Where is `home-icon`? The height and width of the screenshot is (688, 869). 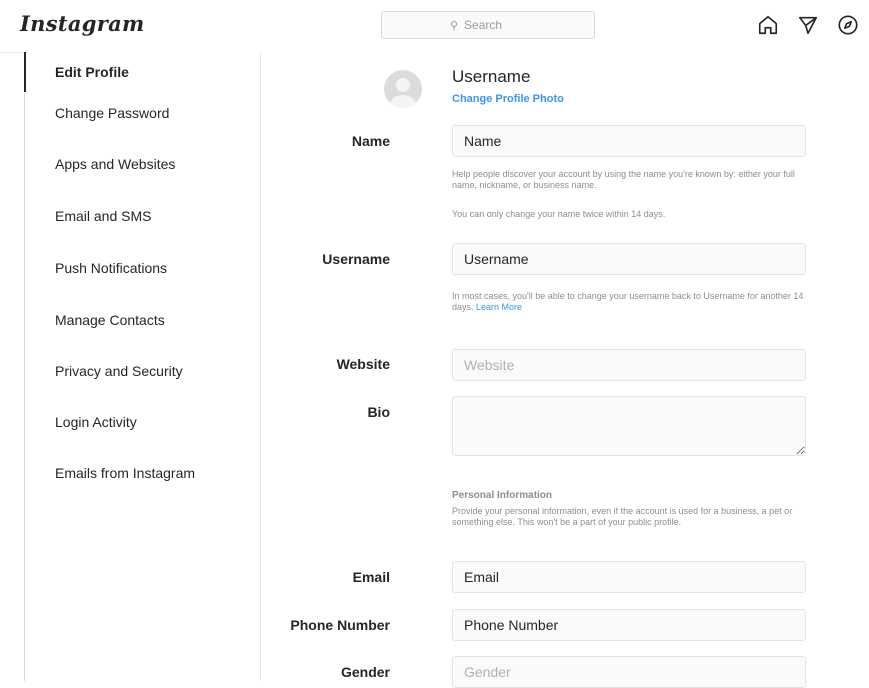
home-icon is located at coordinates (768, 25).